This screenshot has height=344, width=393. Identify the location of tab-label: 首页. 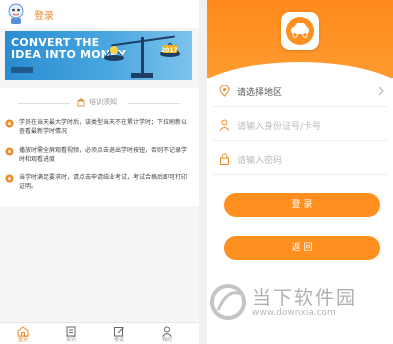
(22, 340).